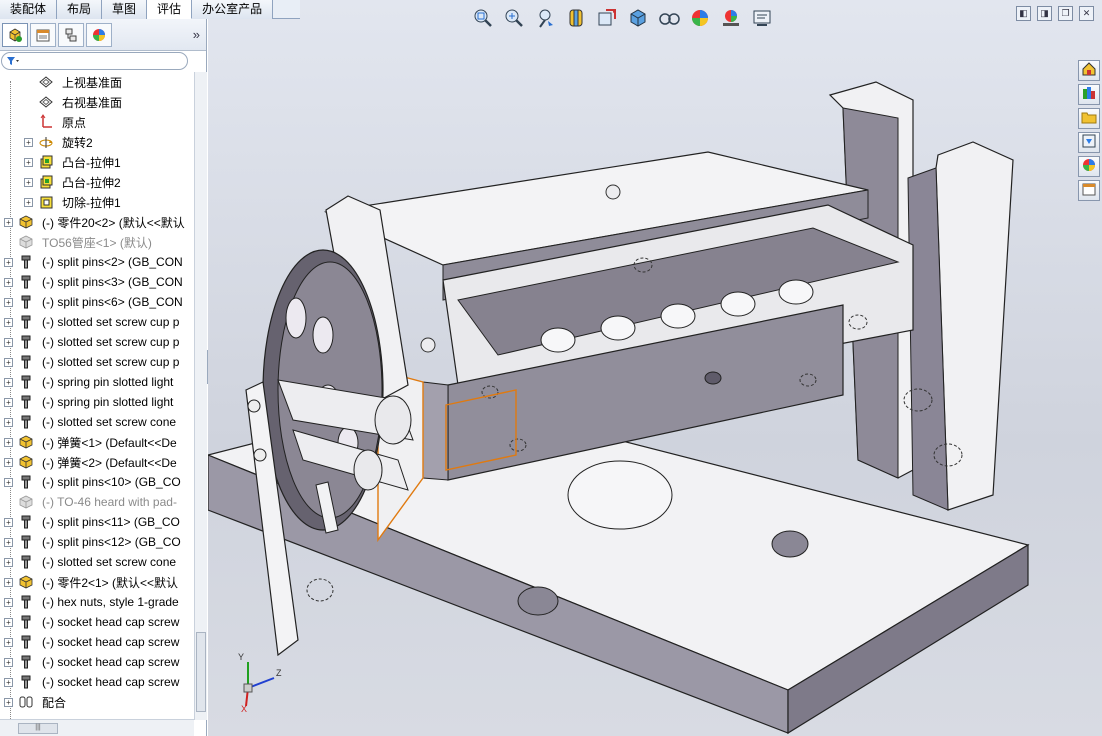 The image size is (1102, 736). I want to click on tree-item: + (-) split pins<6> (GB_CON, so click(97, 302).